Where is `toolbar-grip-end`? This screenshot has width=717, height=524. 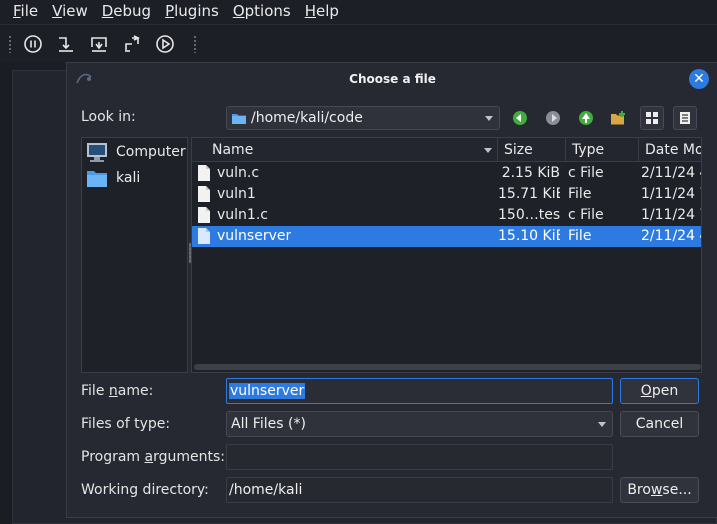
toolbar-grip-end is located at coordinates (195, 43).